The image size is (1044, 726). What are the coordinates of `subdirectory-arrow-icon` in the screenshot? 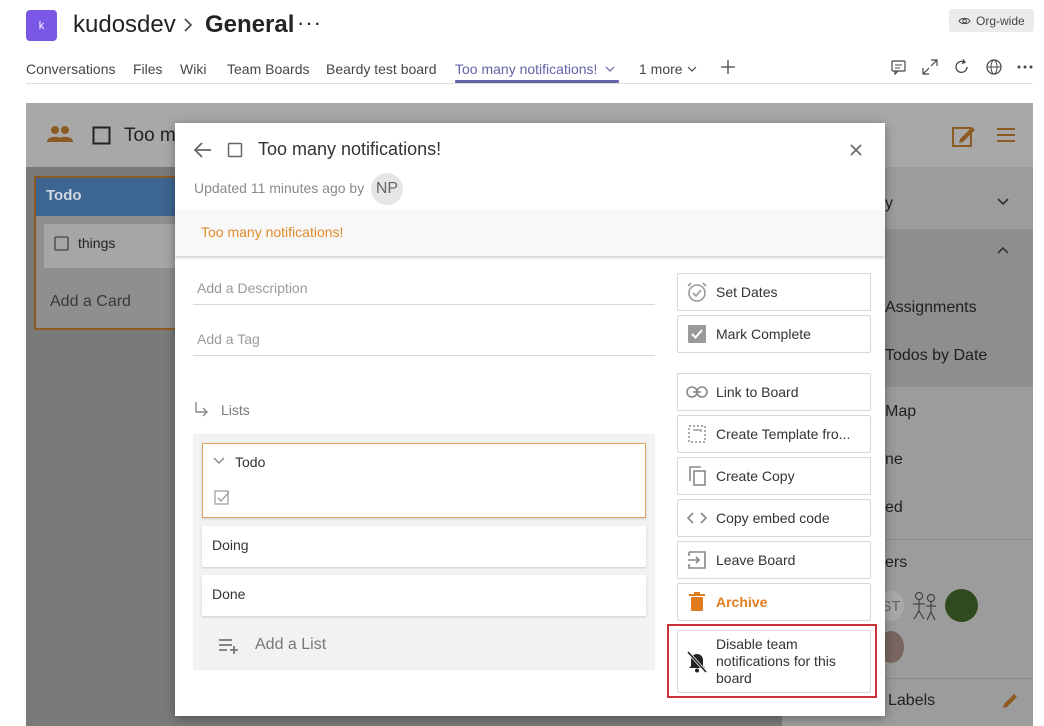 It's located at (202, 410).